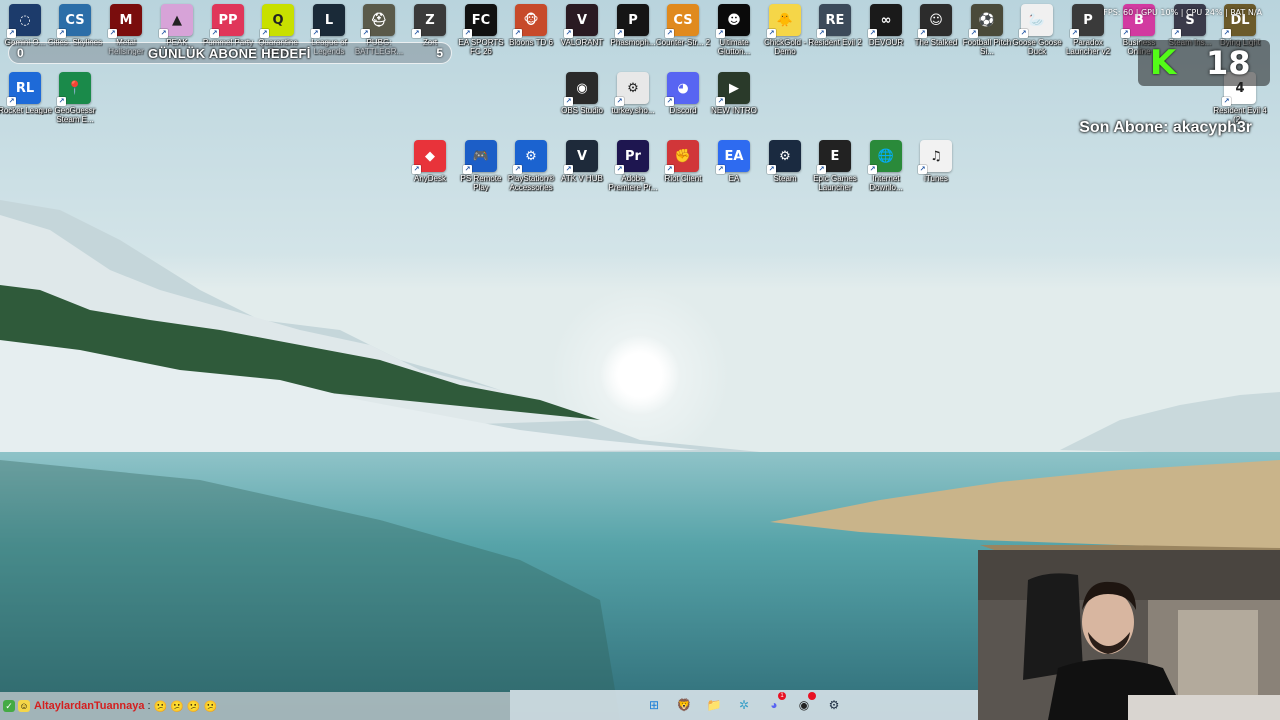  Describe the element at coordinates (684, 705) in the screenshot. I see `brave-browser-icon: 🦁` at that location.